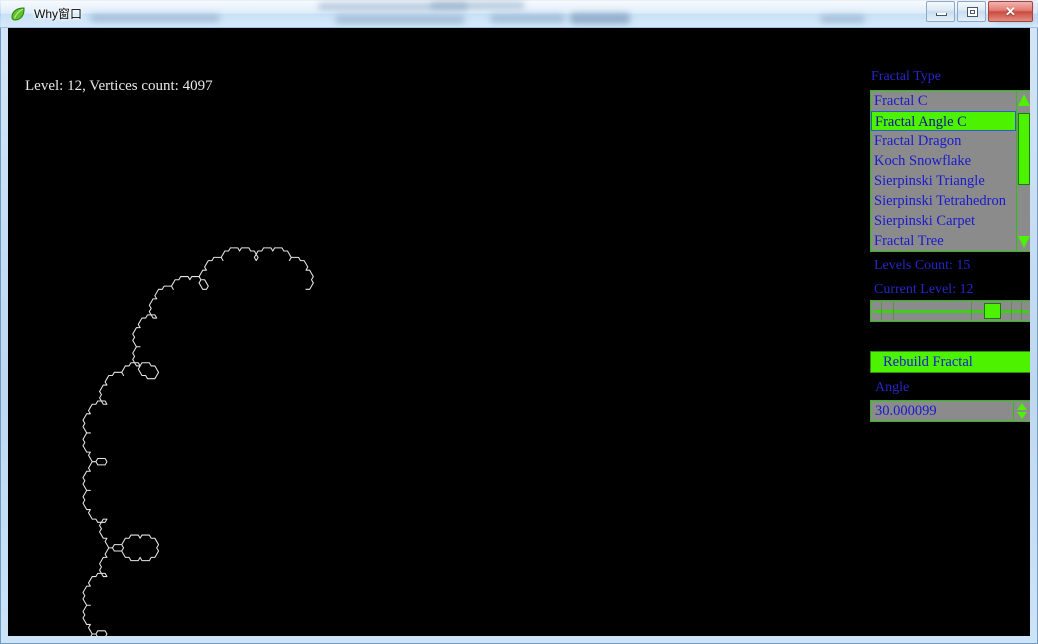 This screenshot has width=1038, height=644. Describe the element at coordinates (58, 14) in the screenshot. I see `window-title: Why窗口` at that location.